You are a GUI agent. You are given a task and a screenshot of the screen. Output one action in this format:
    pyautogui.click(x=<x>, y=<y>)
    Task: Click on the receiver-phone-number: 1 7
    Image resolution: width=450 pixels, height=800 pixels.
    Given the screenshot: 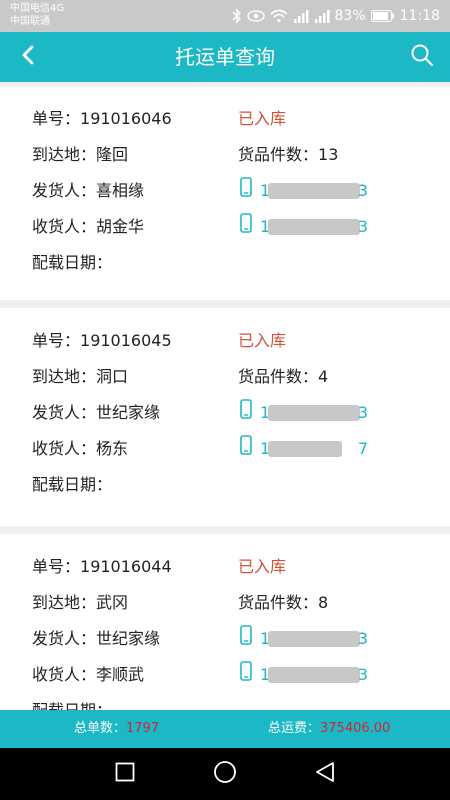 What is the action you would take?
    pyautogui.click(x=314, y=449)
    